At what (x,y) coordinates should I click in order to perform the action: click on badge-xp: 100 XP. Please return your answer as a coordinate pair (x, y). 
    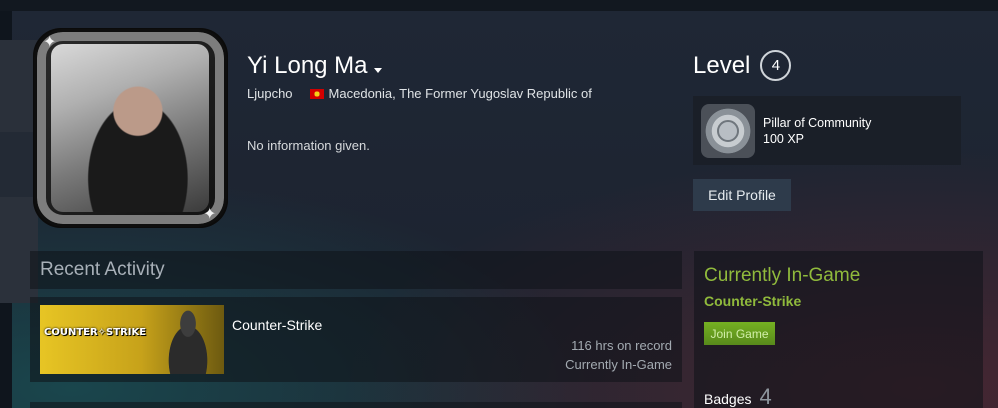
    Looking at the image, I should click on (784, 138).